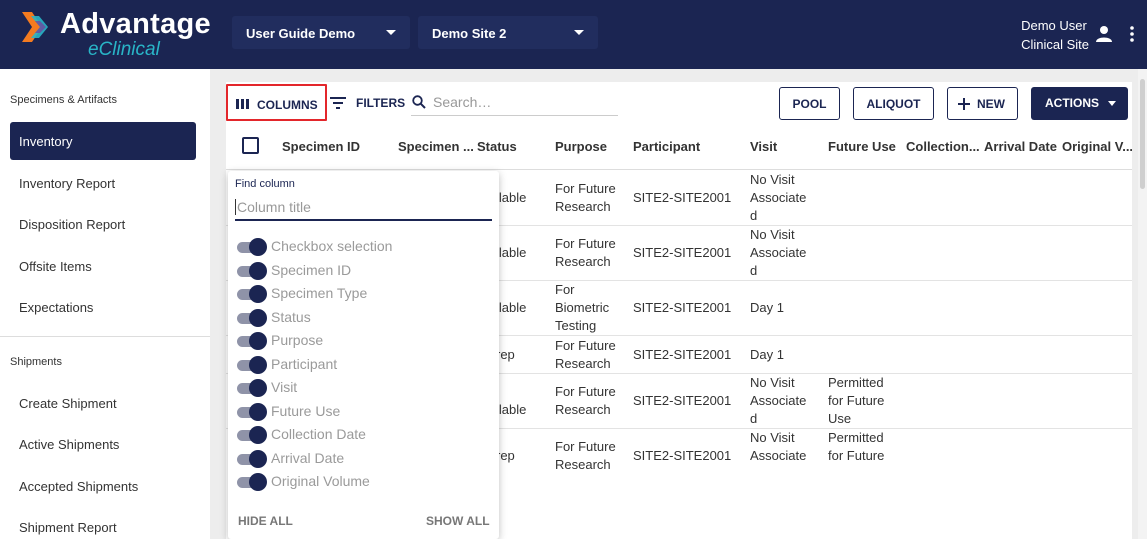 This screenshot has height=539, width=1147. What do you see at coordinates (865, 146) in the screenshot?
I see `col-header-future-use: Future Use` at bounding box center [865, 146].